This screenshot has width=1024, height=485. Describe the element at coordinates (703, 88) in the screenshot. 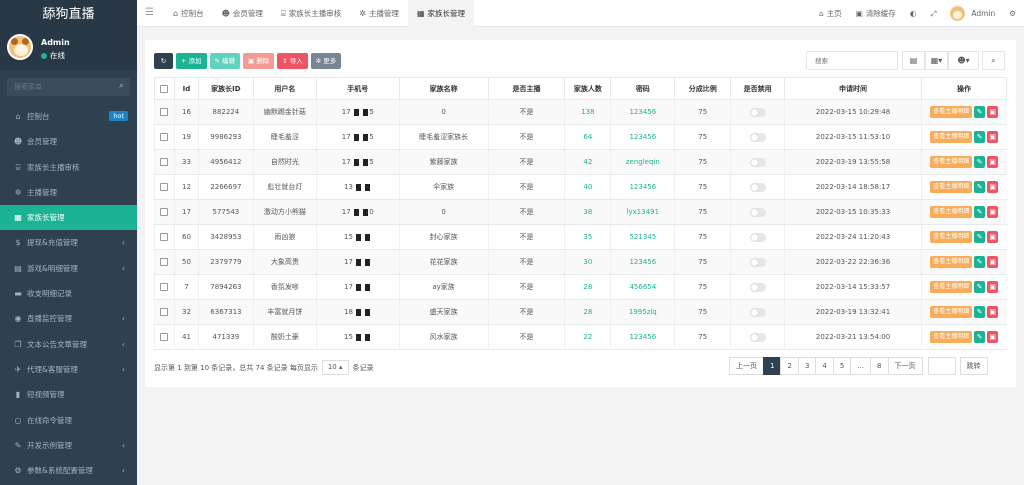

I see `column-header: 分成比例` at that location.